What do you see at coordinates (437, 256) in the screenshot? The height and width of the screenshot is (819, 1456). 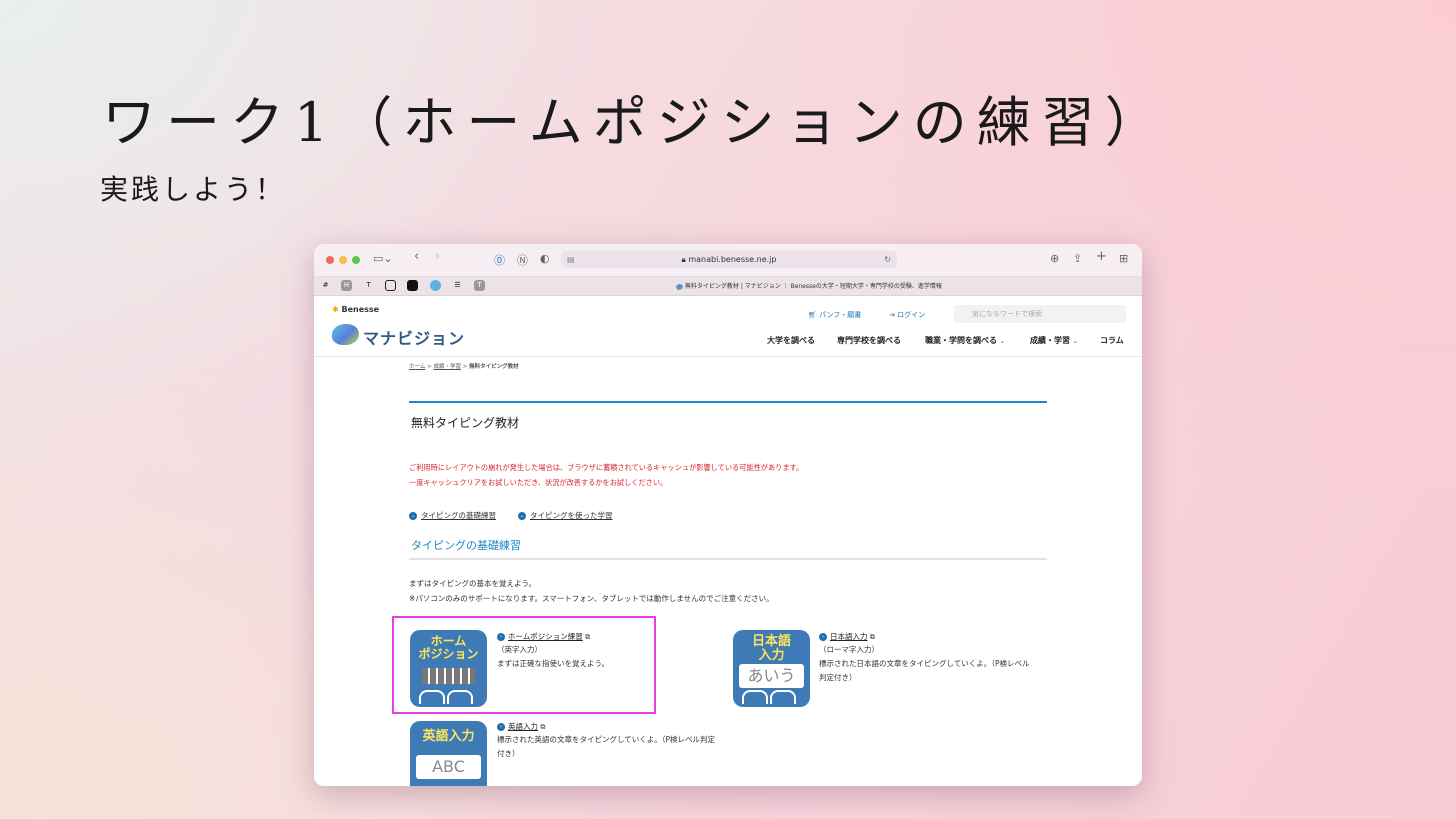 I see `forward-icon: ›` at bounding box center [437, 256].